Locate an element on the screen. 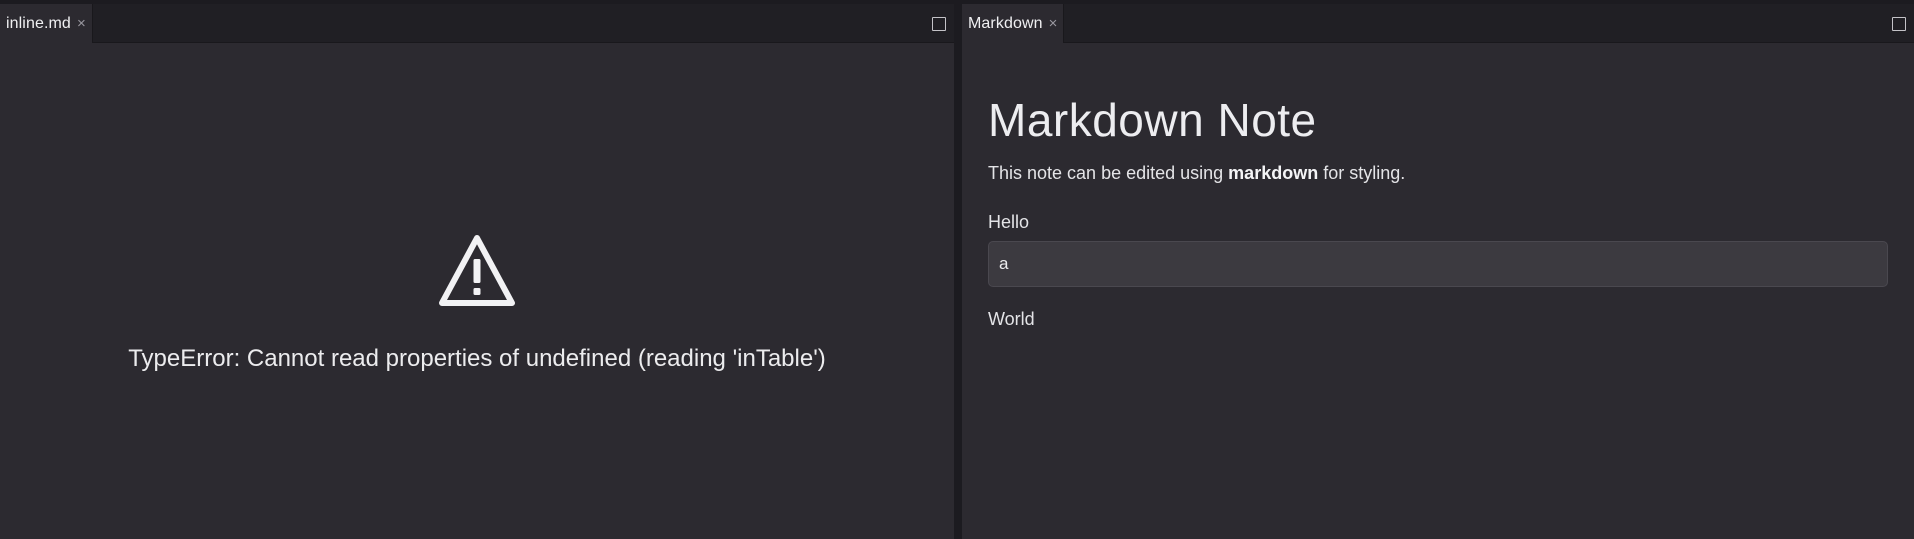  left-tab-bar: inline.md × is located at coordinates (477, 23).